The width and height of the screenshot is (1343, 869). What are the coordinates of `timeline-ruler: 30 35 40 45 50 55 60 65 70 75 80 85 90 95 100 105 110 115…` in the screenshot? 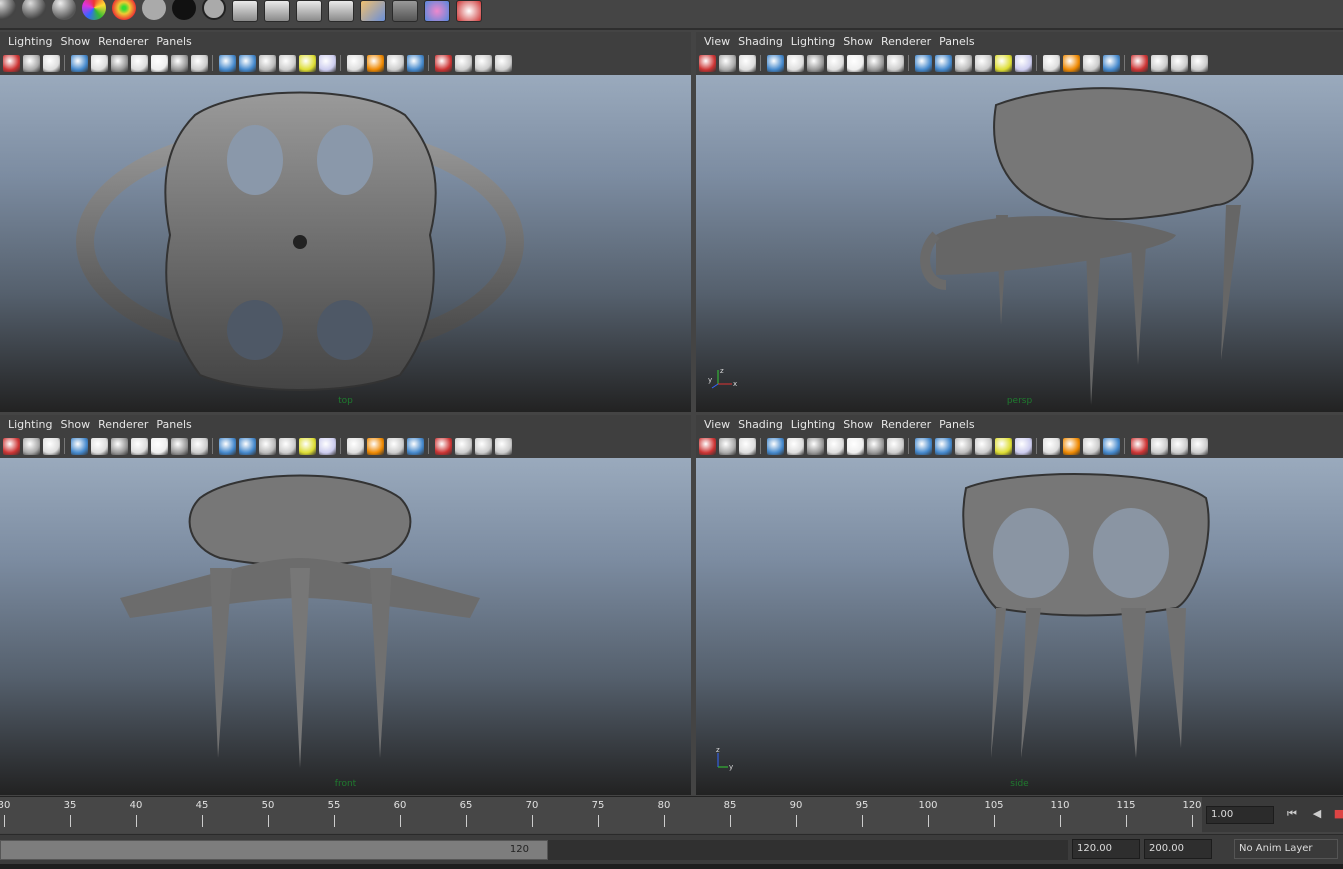 It's located at (601, 815).